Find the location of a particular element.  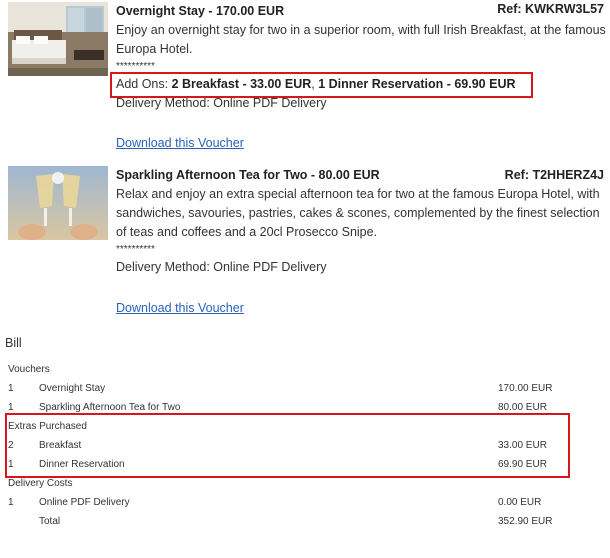

bill-section-vouchers: Vouchers is located at coordinates (288, 369).